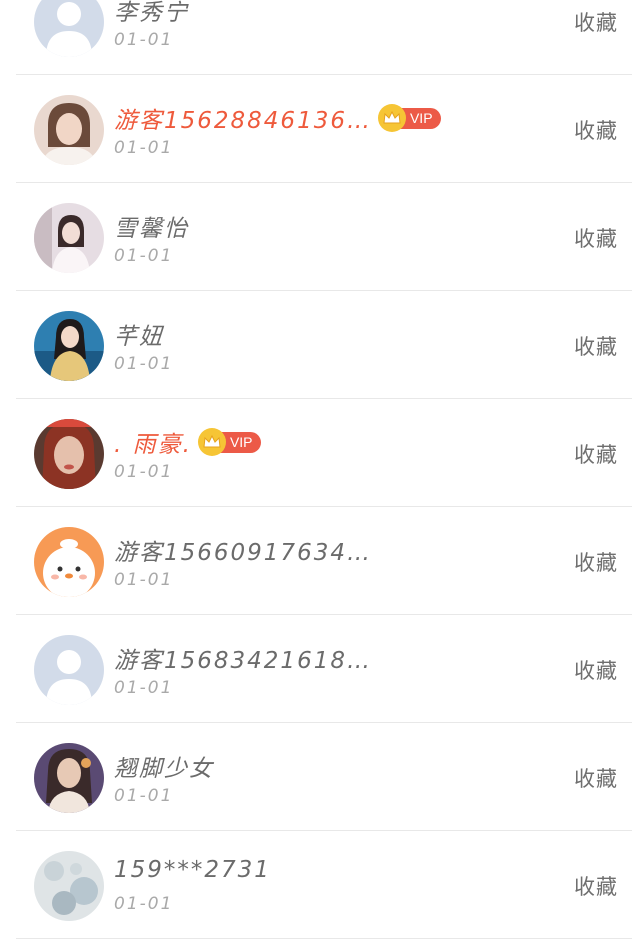 The image size is (640, 941). Describe the element at coordinates (324, 345) in the screenshot. I see `list-item: 芊妞 01-01 收藏` at that location.